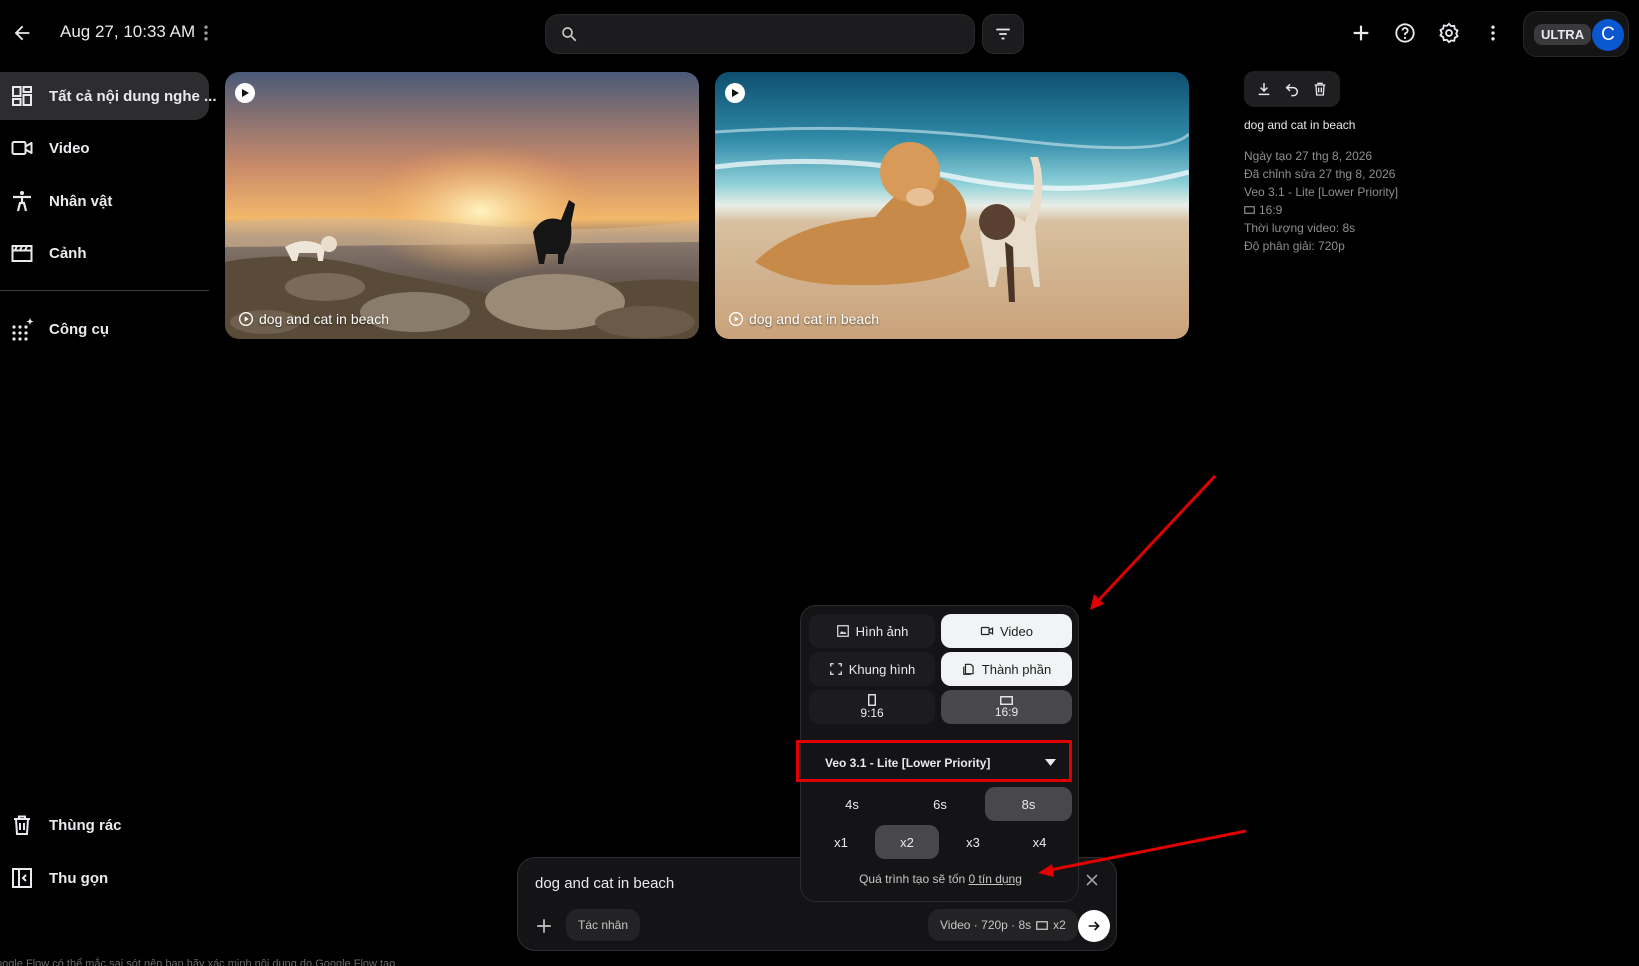 Image resolution: width=1639 pixels, height=966 pixels. Describe the element at coordinates (569, 34) in the screenshot. I see `search-icon` at that location.